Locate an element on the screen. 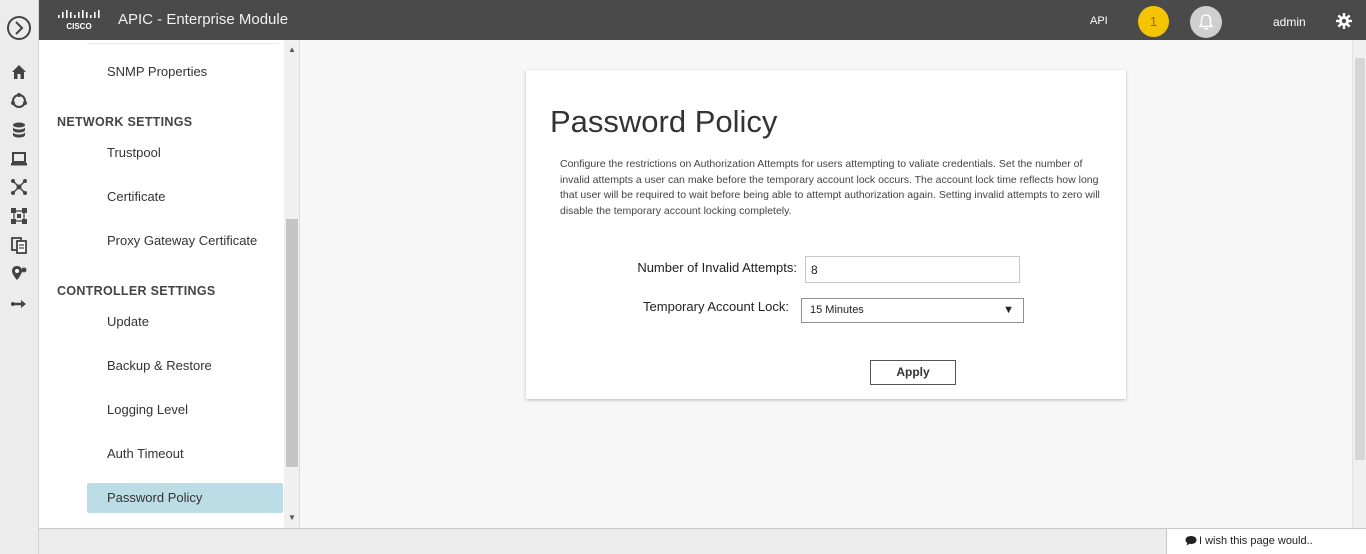 The width and height of the screenshot is (1366, 554). sidebar-scrollbar: ▲ ▼ is located at coordinates (291, 284).